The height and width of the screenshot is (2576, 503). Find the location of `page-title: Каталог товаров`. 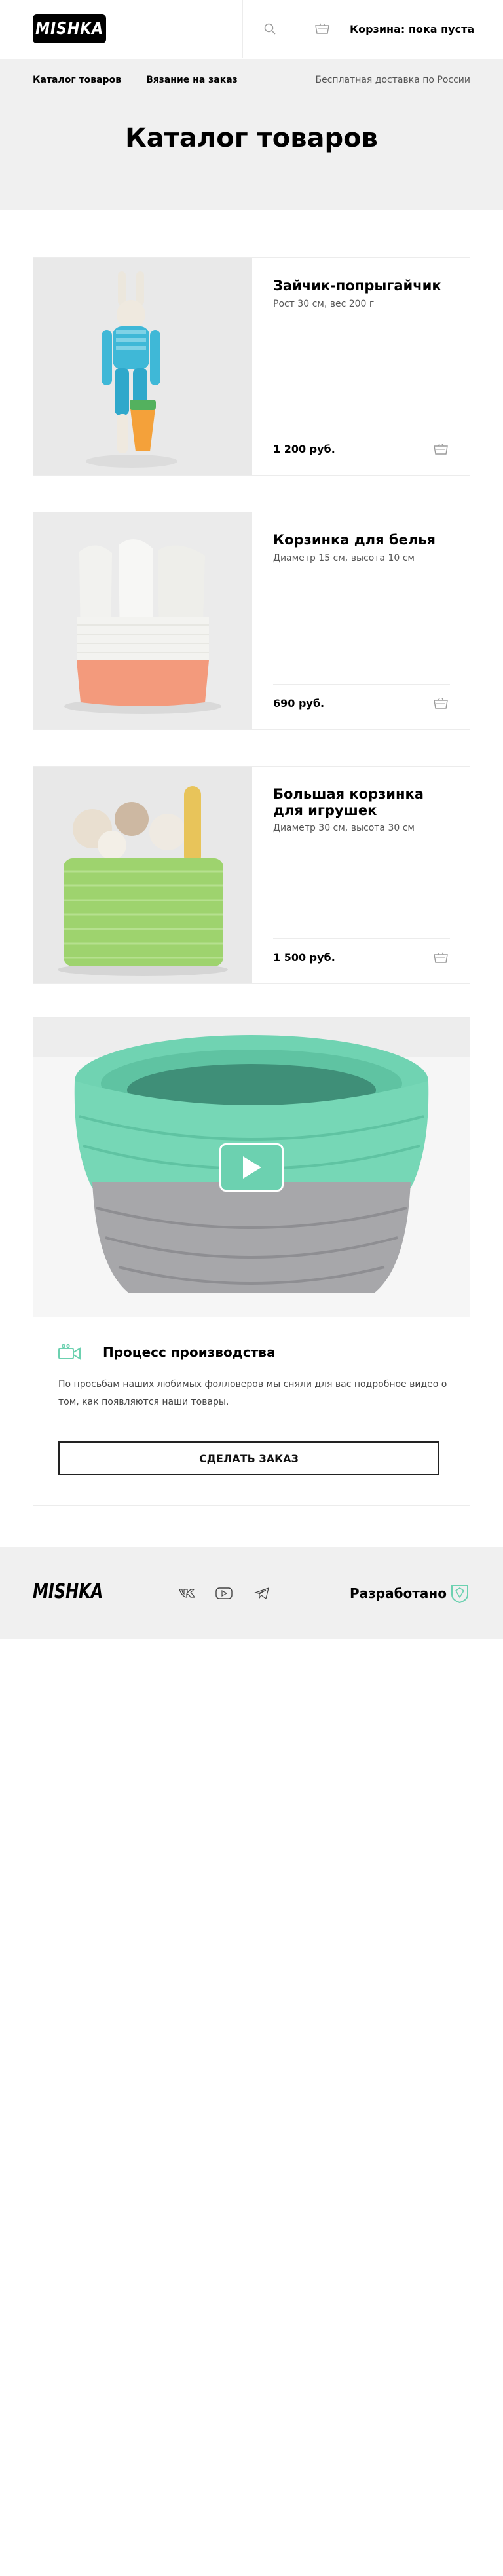

page-title: Каталог товаров is located at coordinates (251, 138).